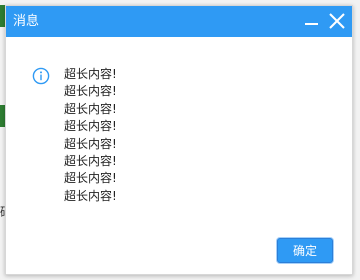  I want to click on minimize-button, so click(312, 21).